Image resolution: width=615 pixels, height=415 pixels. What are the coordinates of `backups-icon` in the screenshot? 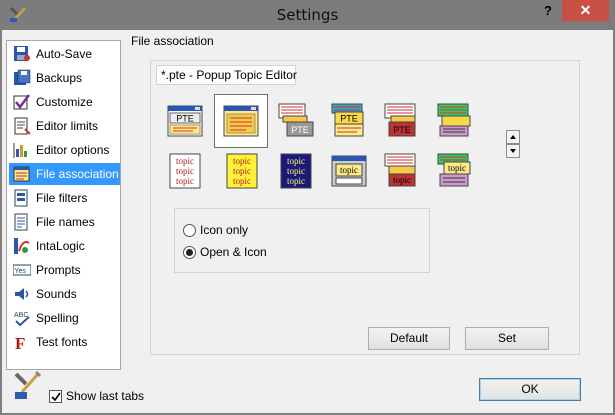 It's located at (22, 77).